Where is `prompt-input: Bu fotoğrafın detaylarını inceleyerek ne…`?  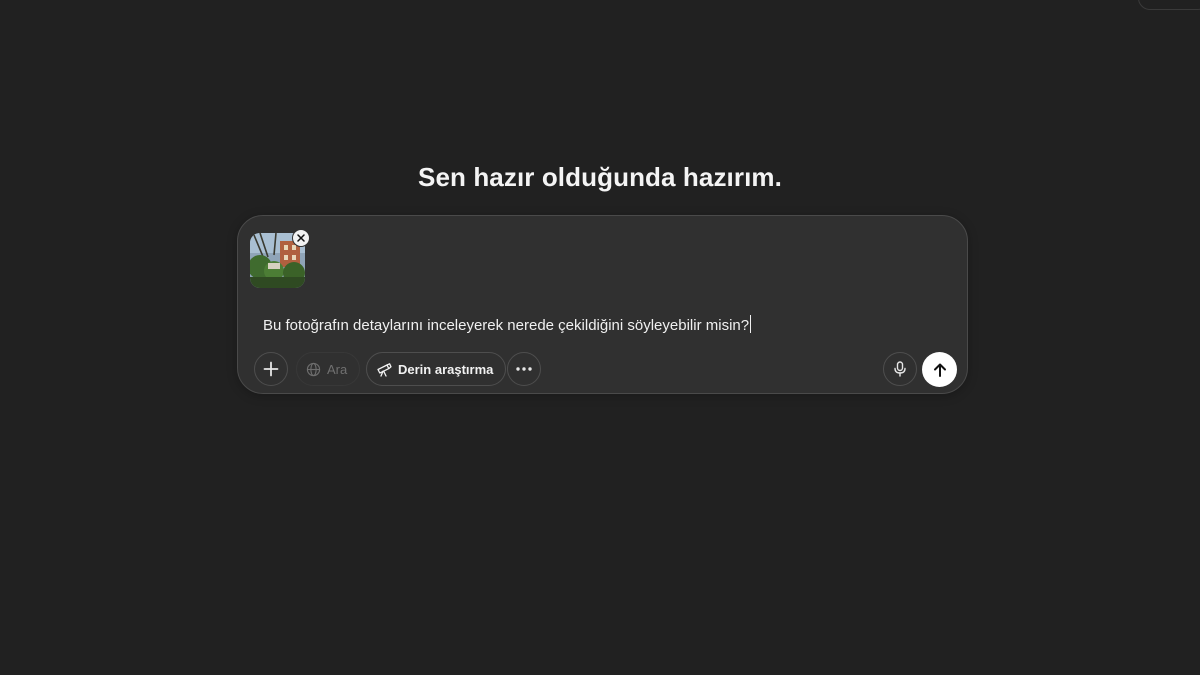
prompt-input: Bu fotoğrafın detaylarını inceleyerek ne… is located at coordinates (507, 324).